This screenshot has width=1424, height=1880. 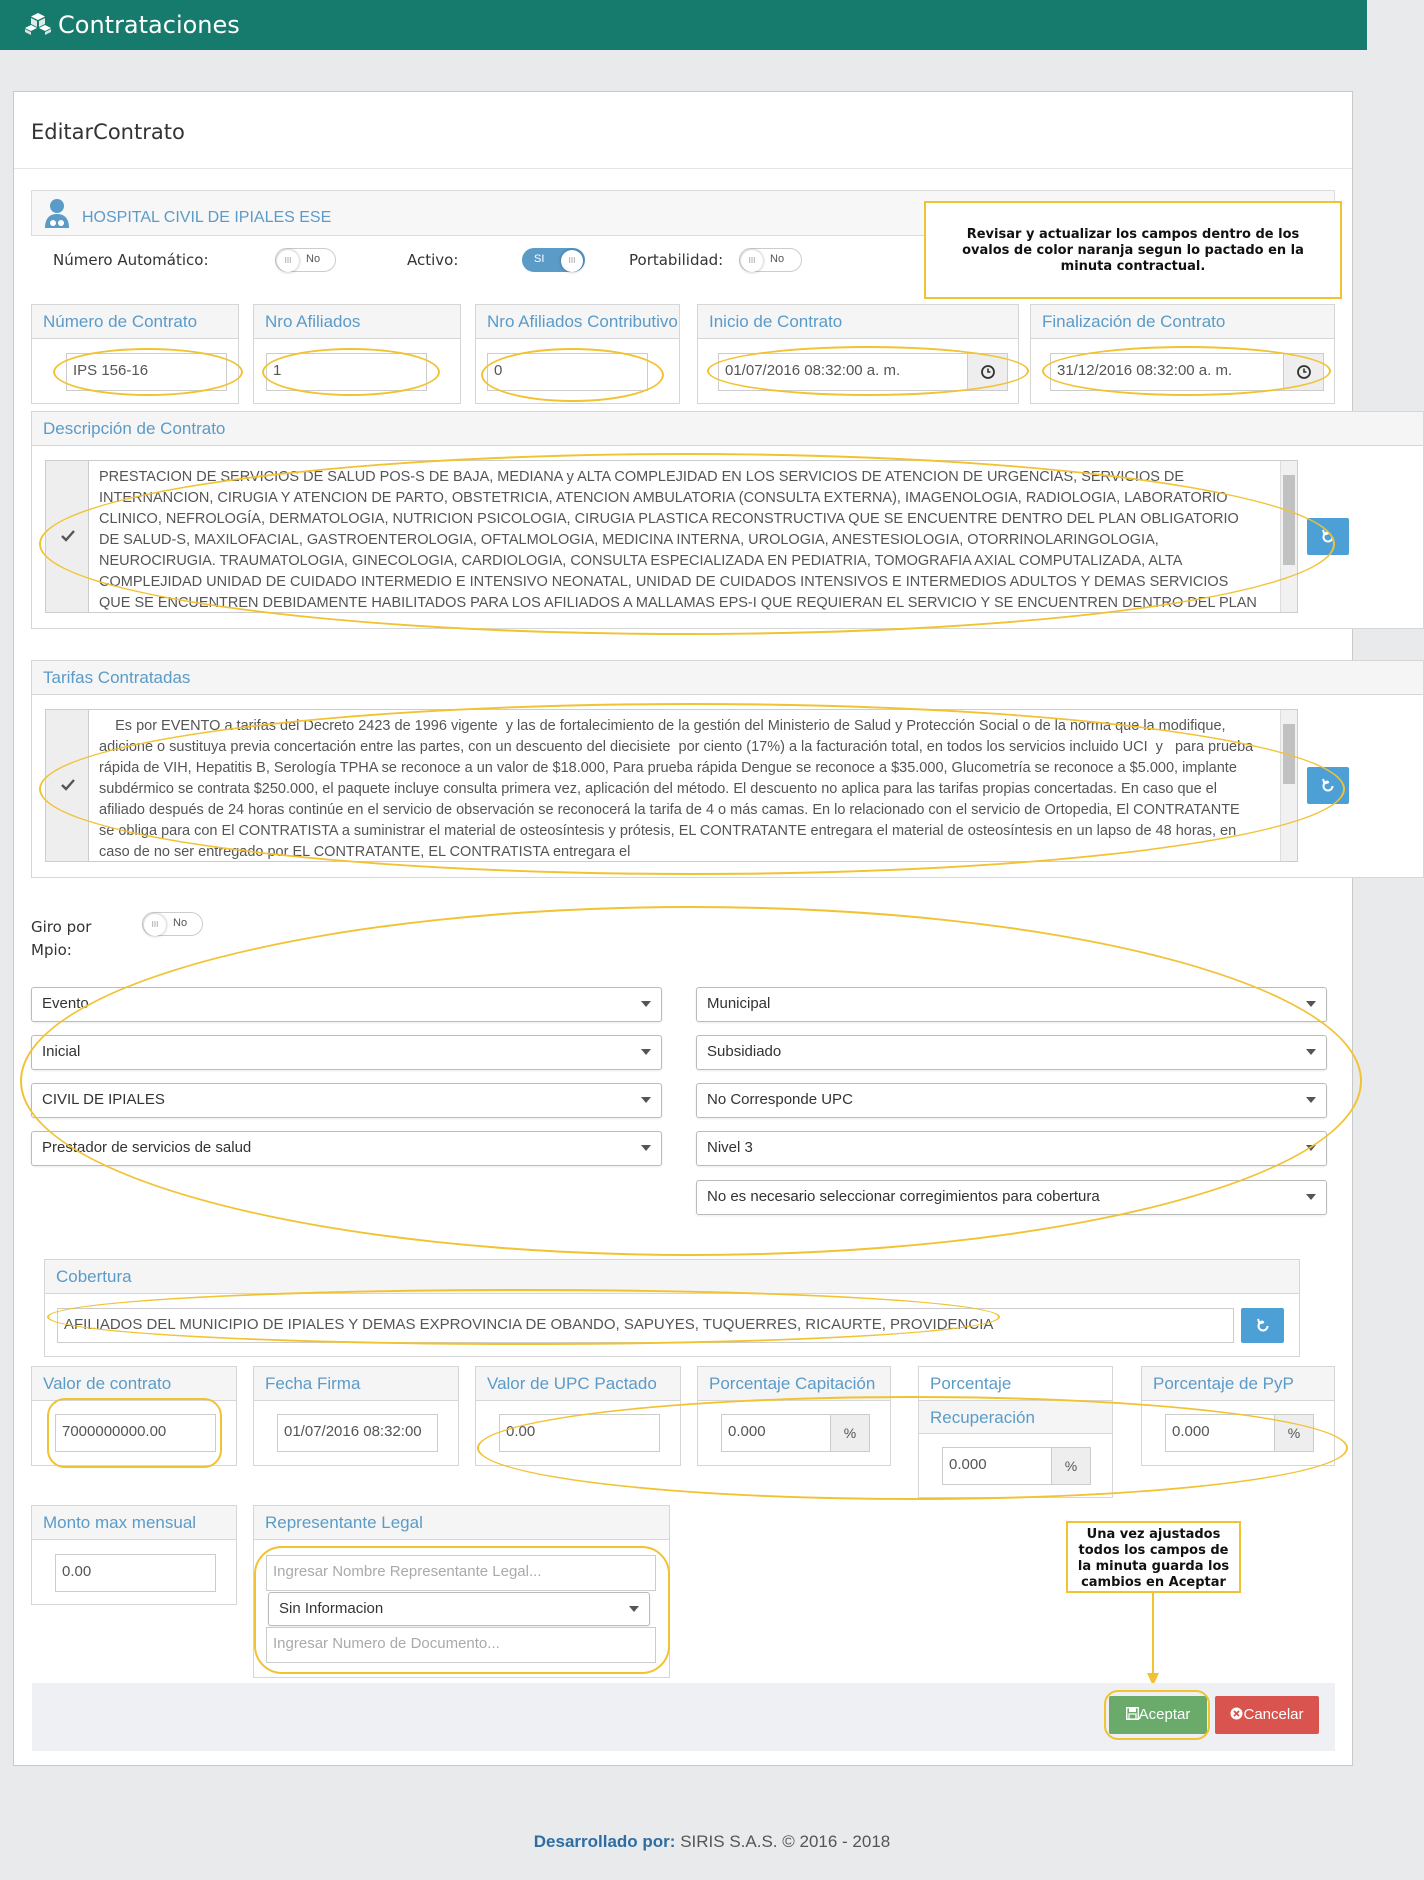 What do you see at coordinates (858, 322) in the screenshot?
I see `panel-heading: Inicio de Contrato` at bounding box center [858, 322].